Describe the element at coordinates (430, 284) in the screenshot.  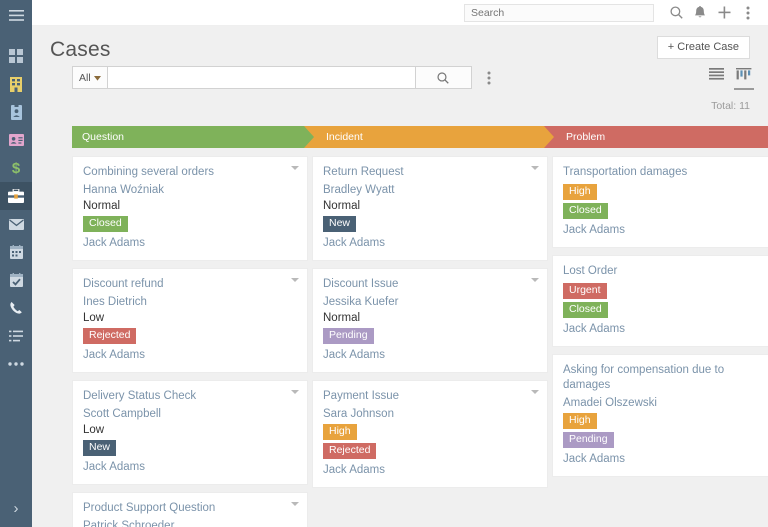
I see `case-card-title: Discount Issue` at that location.